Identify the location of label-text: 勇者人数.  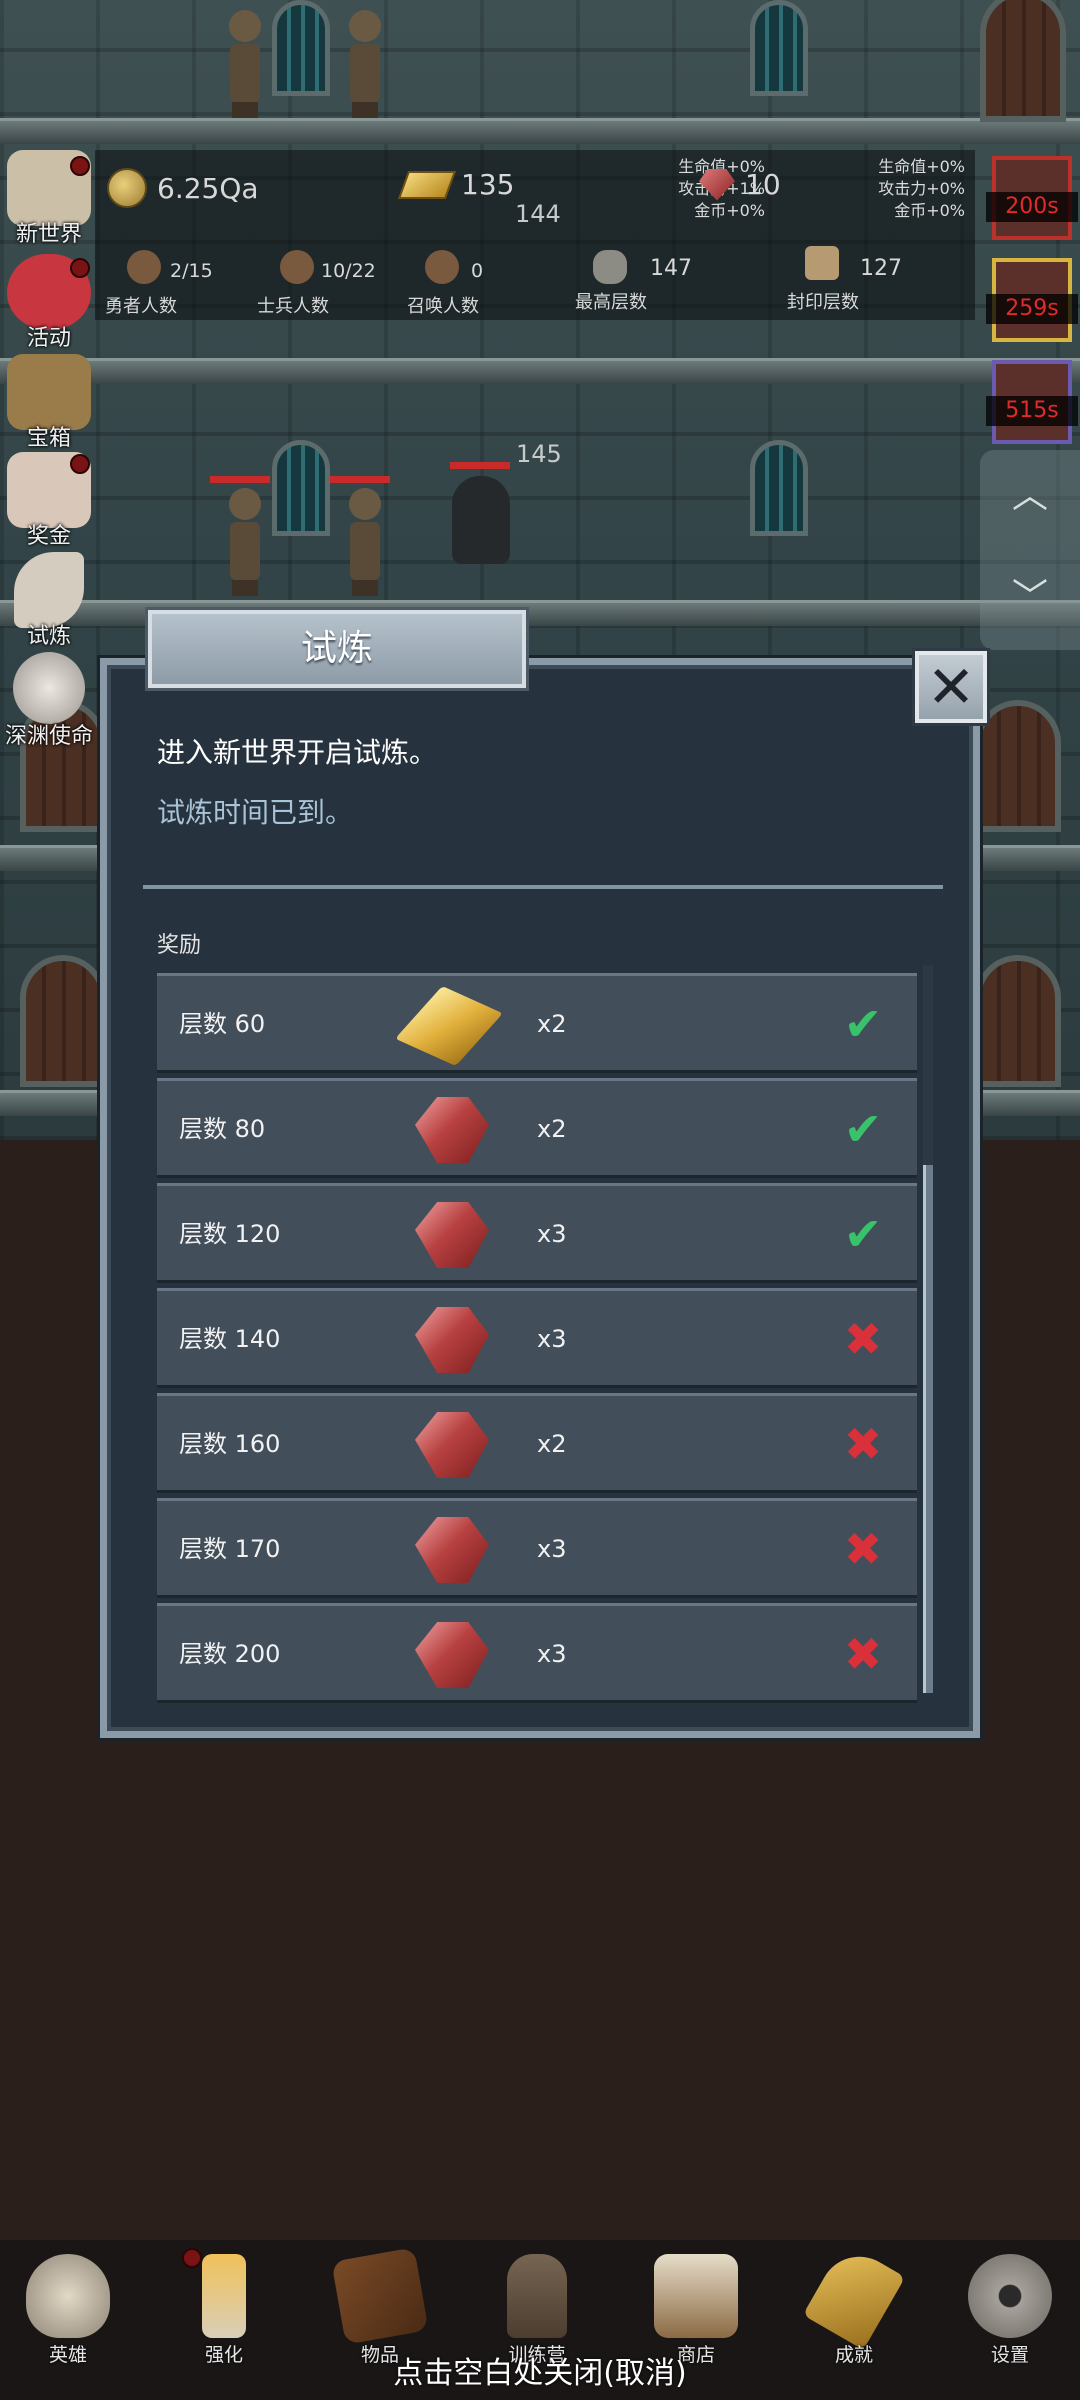
(141, 306).